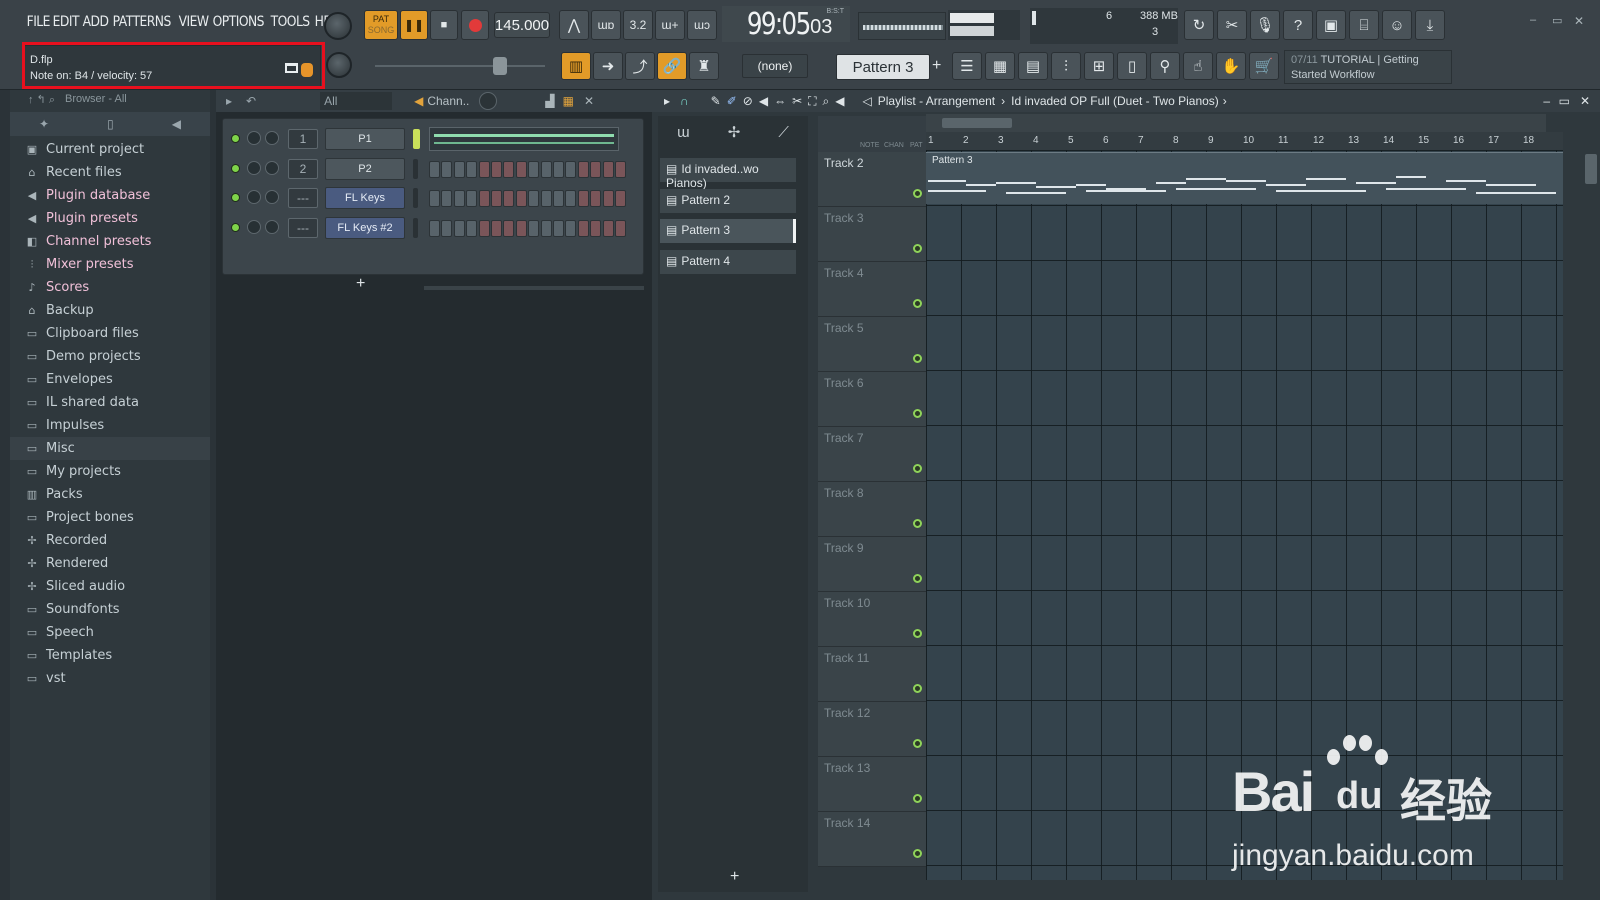 The height and width of the screenshot is (900, 1600). I want to click on close-button: ✕, so click(1581, 21).